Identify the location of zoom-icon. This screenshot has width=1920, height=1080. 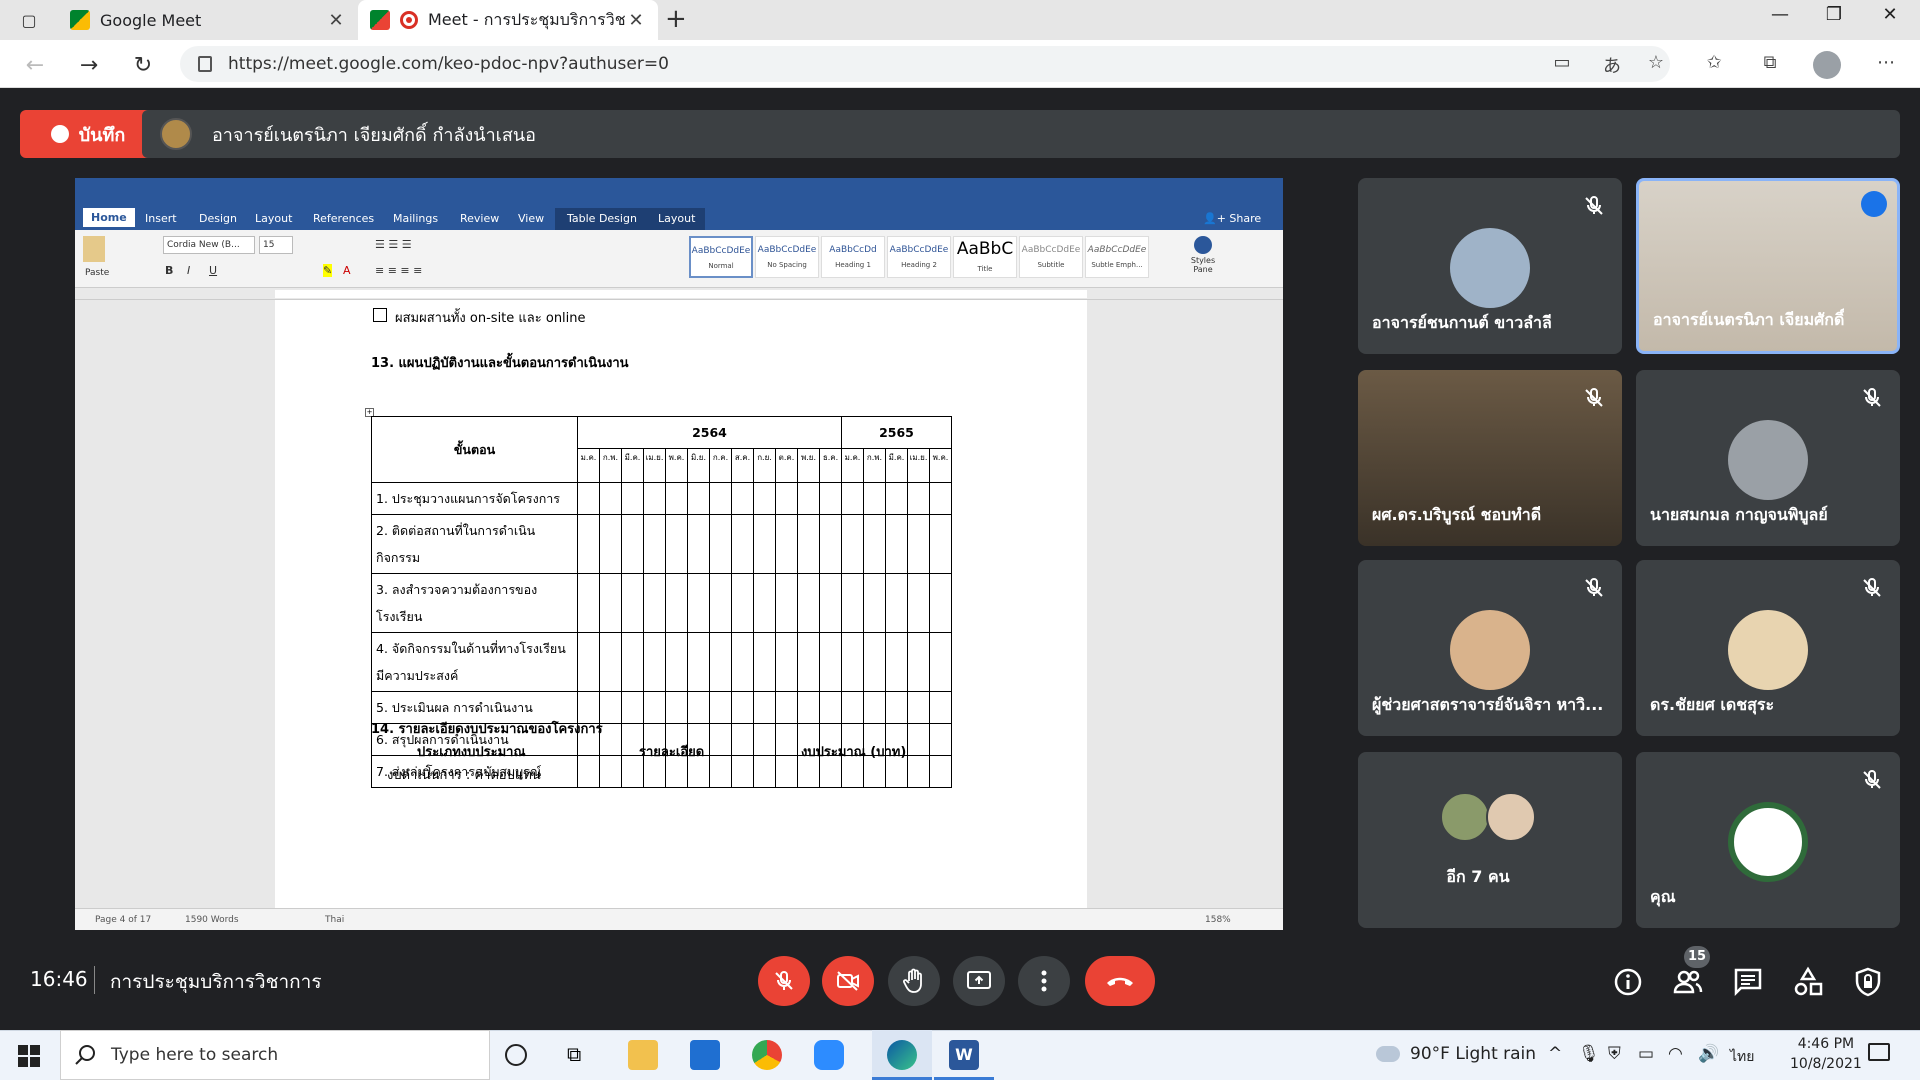
(829, 1055).